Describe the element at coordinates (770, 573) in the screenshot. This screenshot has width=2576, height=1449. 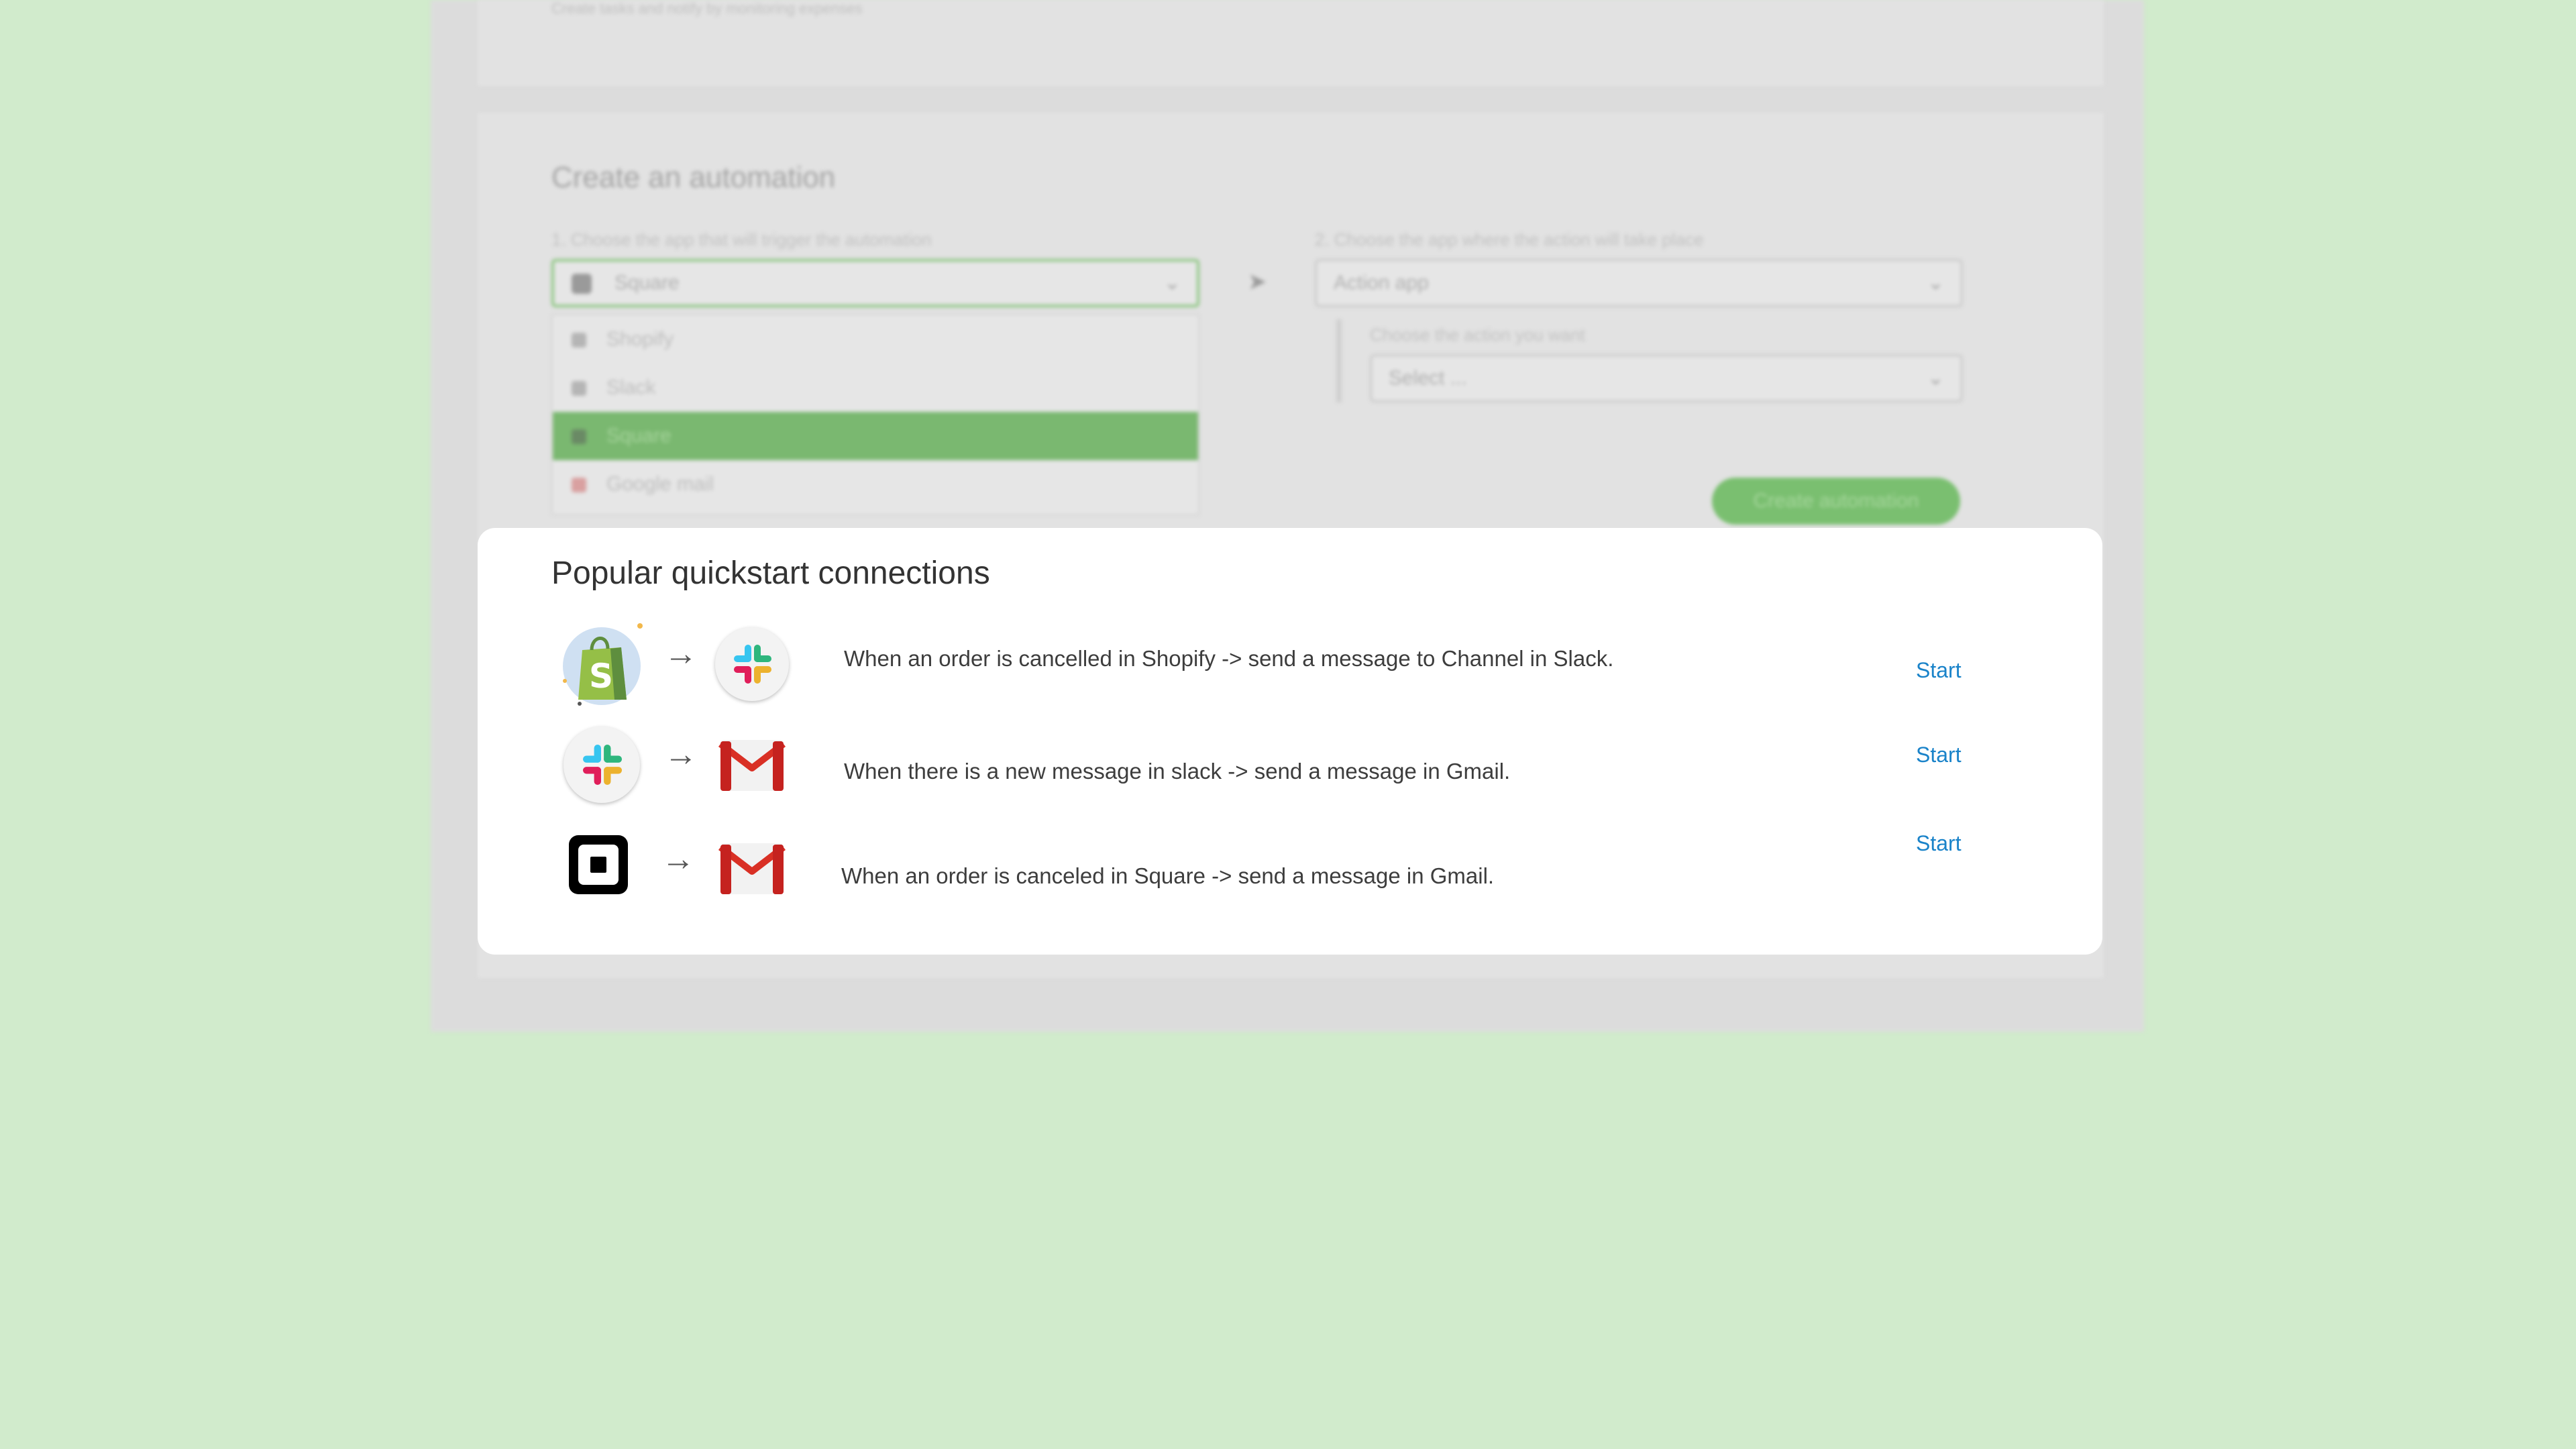
I see `panel-title: Popular quickstart connections` at that location.